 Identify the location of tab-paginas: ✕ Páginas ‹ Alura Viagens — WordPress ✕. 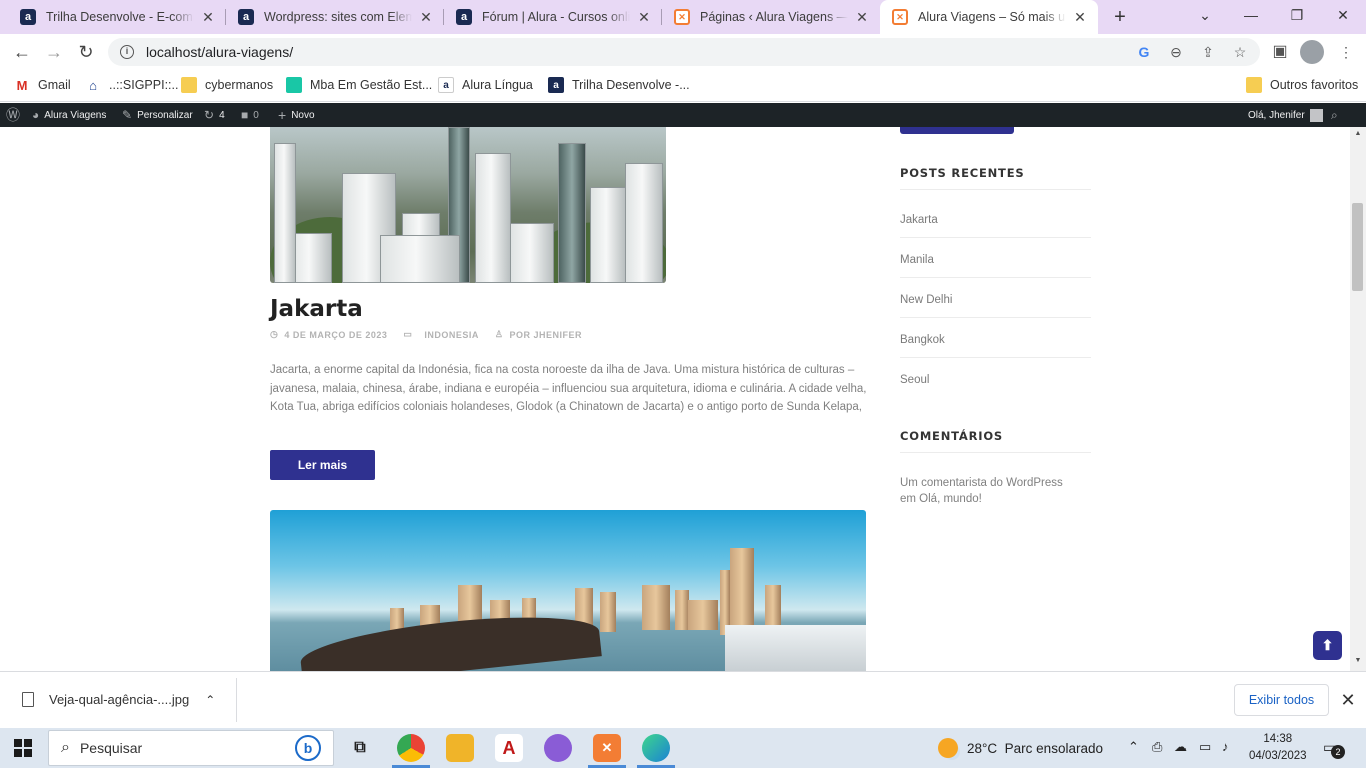
(771, 17).